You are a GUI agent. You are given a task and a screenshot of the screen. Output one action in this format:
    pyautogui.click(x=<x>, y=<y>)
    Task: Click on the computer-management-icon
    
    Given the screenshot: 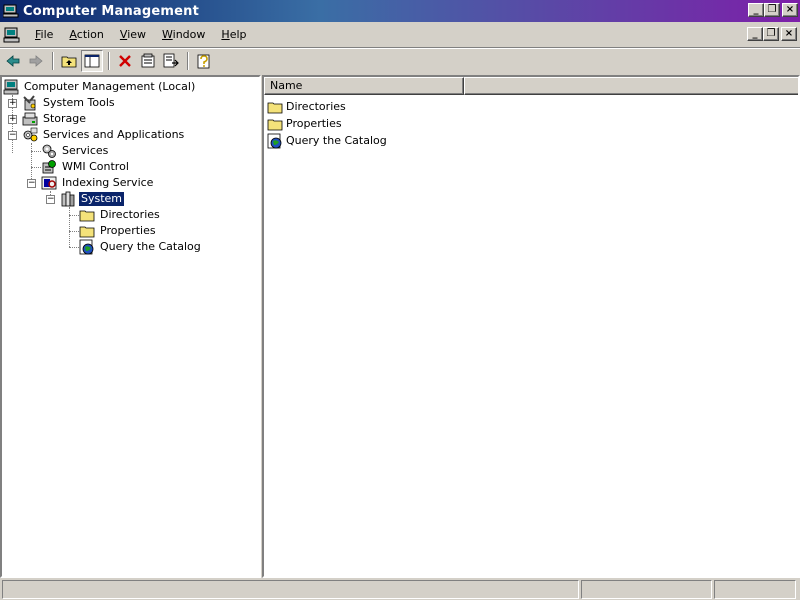 What is the action you would take?
    pyautogui.click(x=11, y=11)
    